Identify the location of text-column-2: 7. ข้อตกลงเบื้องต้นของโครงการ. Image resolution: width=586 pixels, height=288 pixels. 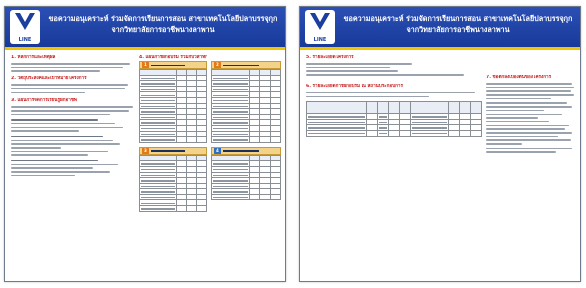
(531, 165).